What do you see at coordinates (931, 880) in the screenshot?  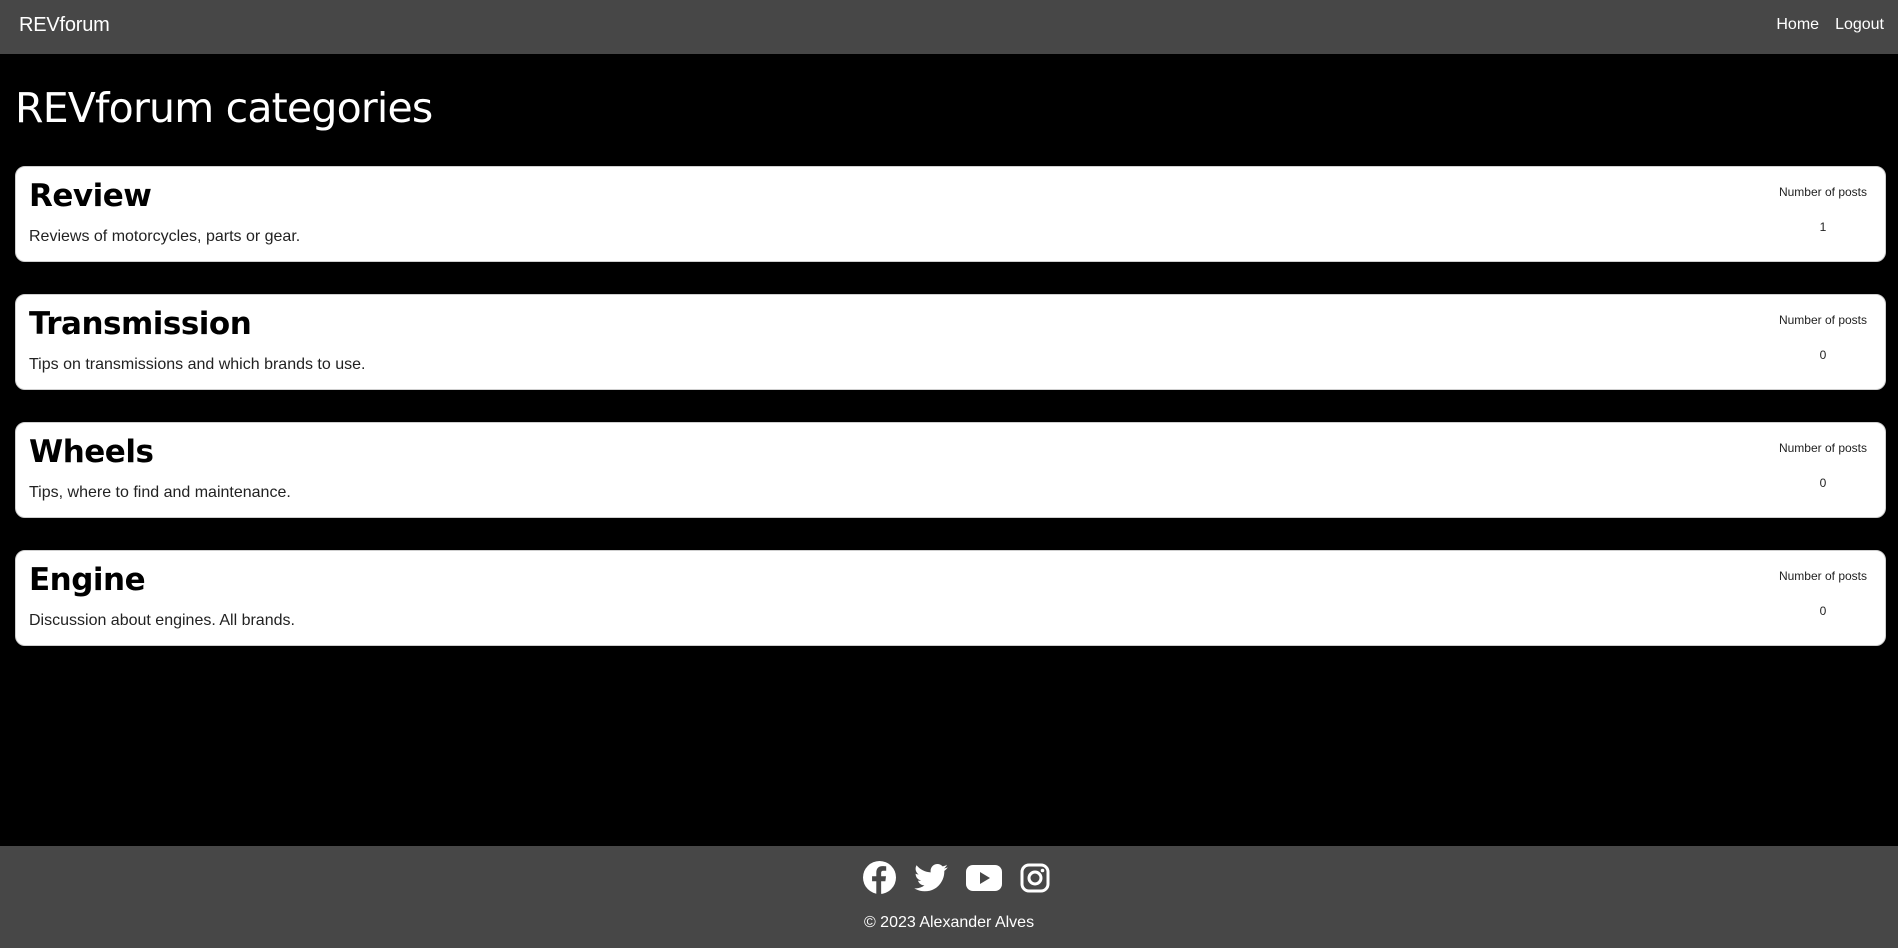 I see `twitter-icon` at bounding box center [931, 880].